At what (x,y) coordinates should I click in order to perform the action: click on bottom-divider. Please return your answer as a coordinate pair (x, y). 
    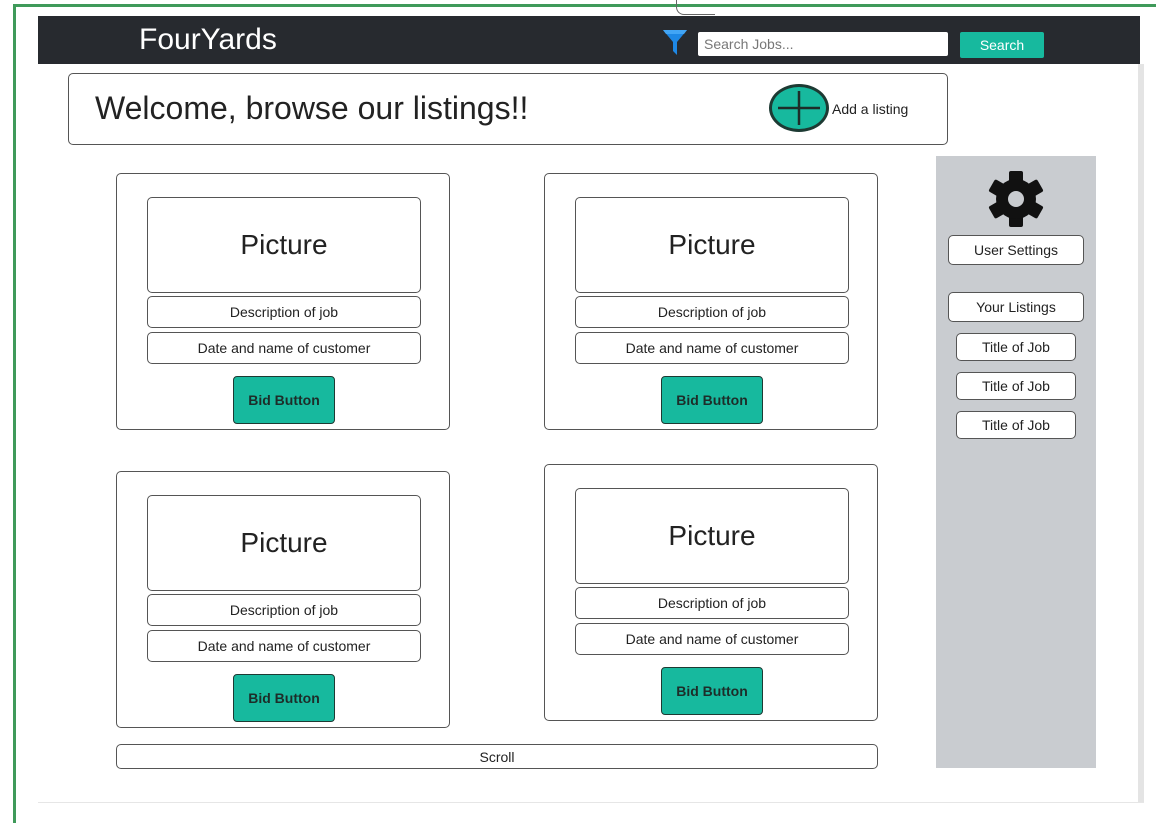
    Looking at the image, I should click on (591, 802).